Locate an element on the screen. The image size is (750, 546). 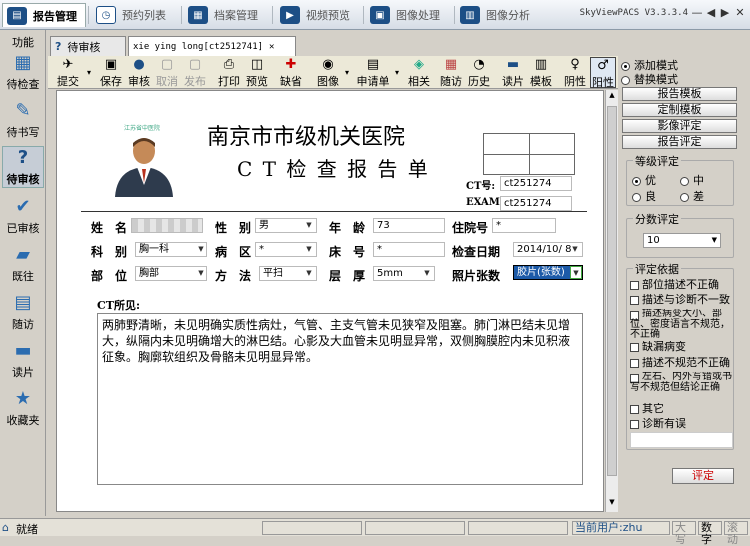
image-icon: ▣ is located at coordinates (380, 15).